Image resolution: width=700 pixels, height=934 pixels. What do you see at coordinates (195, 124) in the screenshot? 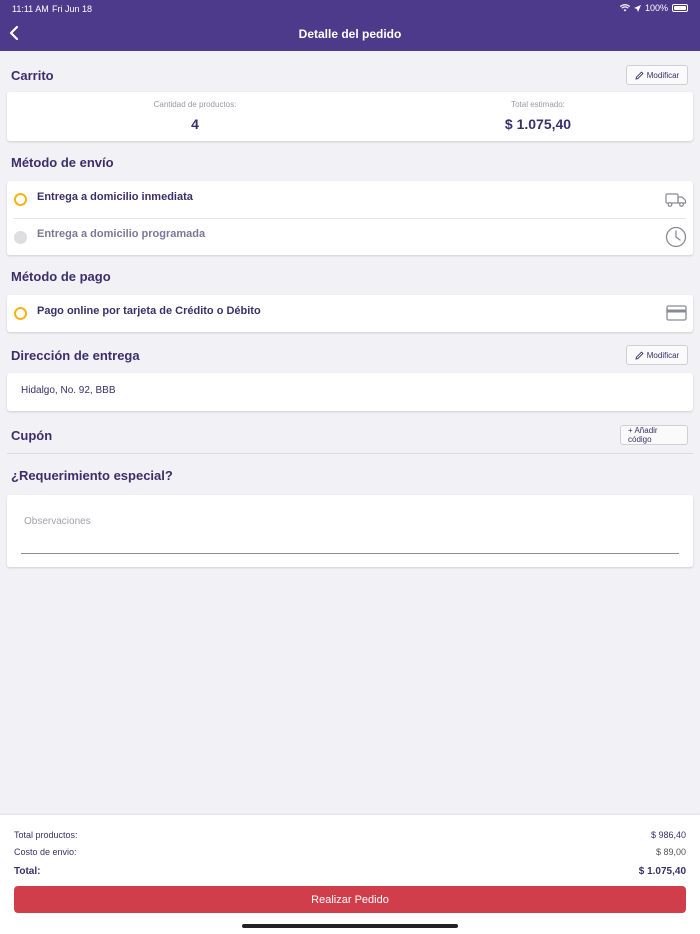
I see `cart-qty-value: 4` at bounding box center [195, 124].